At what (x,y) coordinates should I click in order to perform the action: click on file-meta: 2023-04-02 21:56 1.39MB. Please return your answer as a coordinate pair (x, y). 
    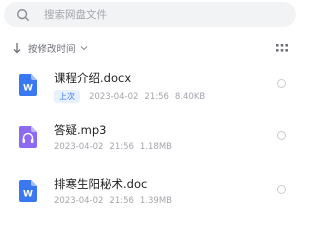
    Looking at the image, I should click on (113, 201).